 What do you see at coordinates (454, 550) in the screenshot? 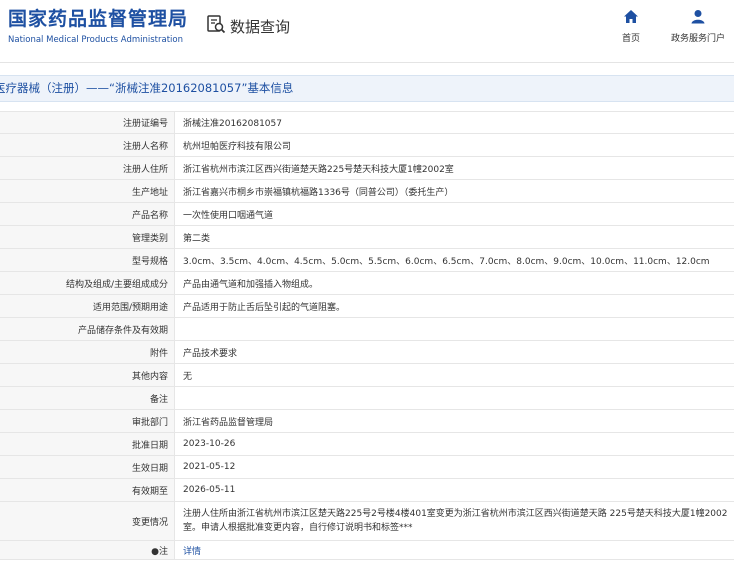
I see `field-value: 详情` at bounding box center [454, 550].